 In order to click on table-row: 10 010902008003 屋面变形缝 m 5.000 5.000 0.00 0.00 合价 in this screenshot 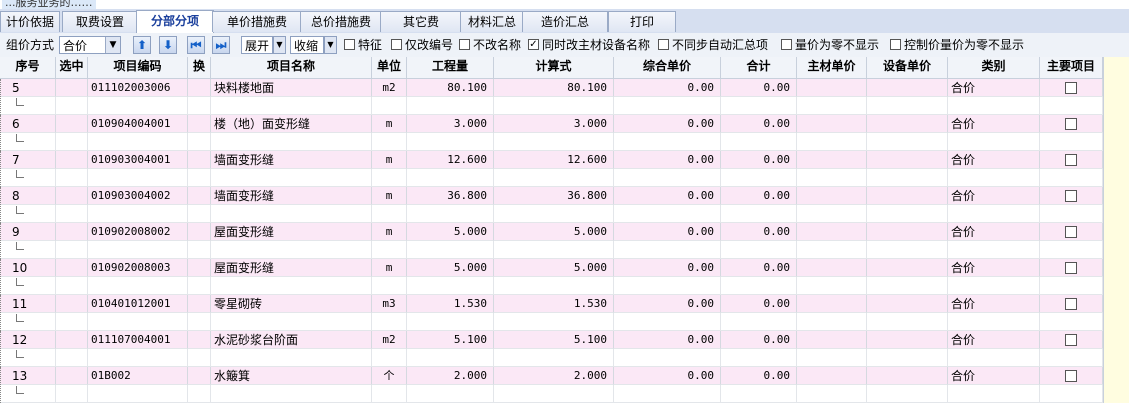, I will do `click(564, 277)`.